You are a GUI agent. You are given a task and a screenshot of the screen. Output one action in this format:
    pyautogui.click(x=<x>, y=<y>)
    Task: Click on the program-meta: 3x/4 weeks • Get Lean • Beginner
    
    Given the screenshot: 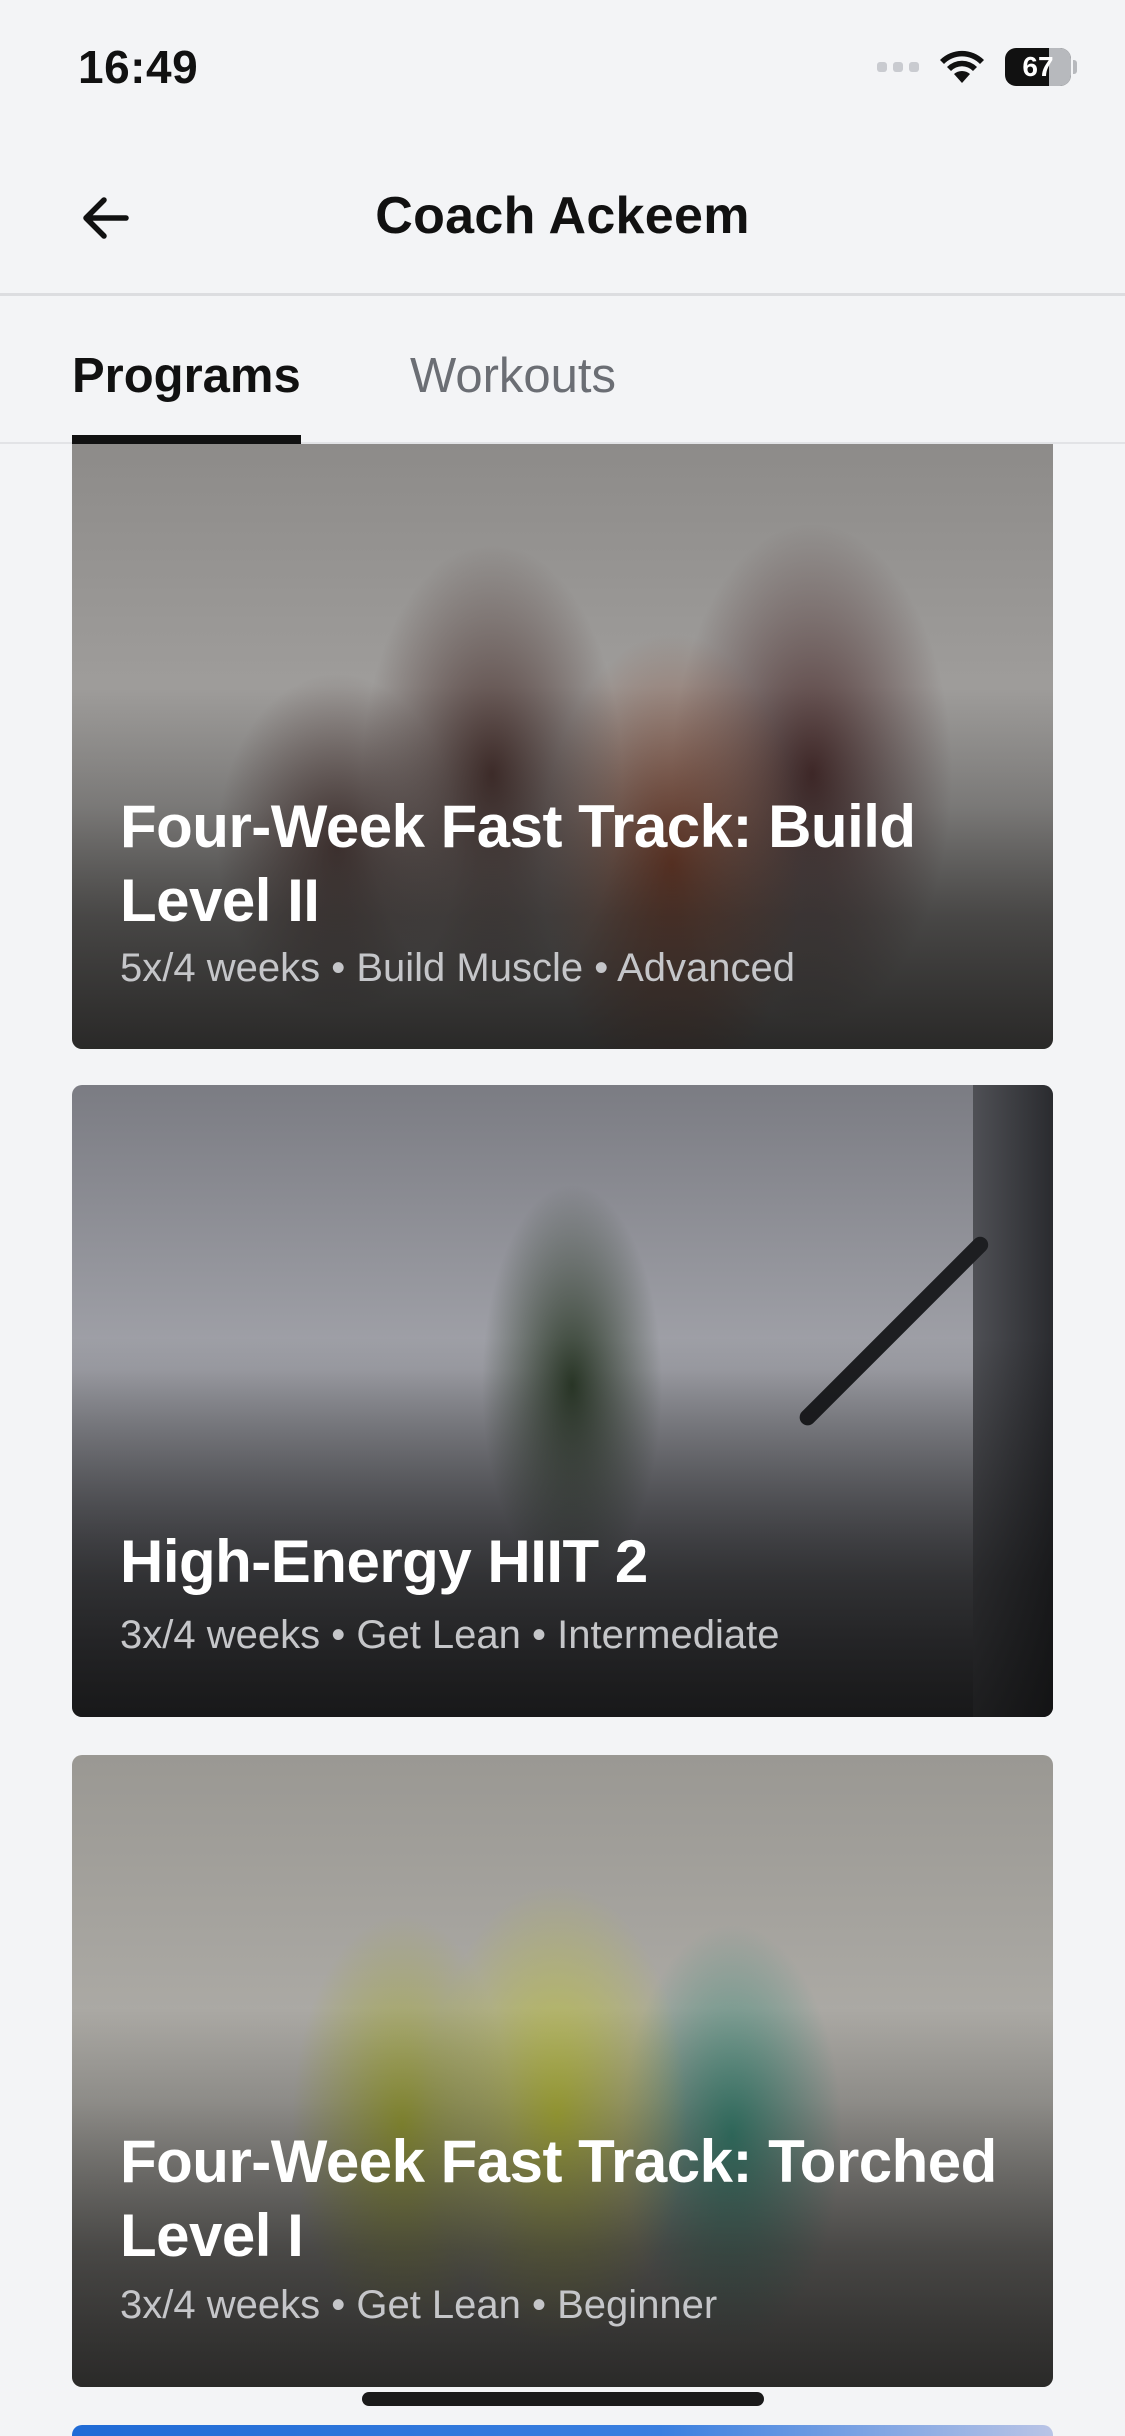 What is the action you would take?
    pyautogui.click(x=419, y=2305)
    